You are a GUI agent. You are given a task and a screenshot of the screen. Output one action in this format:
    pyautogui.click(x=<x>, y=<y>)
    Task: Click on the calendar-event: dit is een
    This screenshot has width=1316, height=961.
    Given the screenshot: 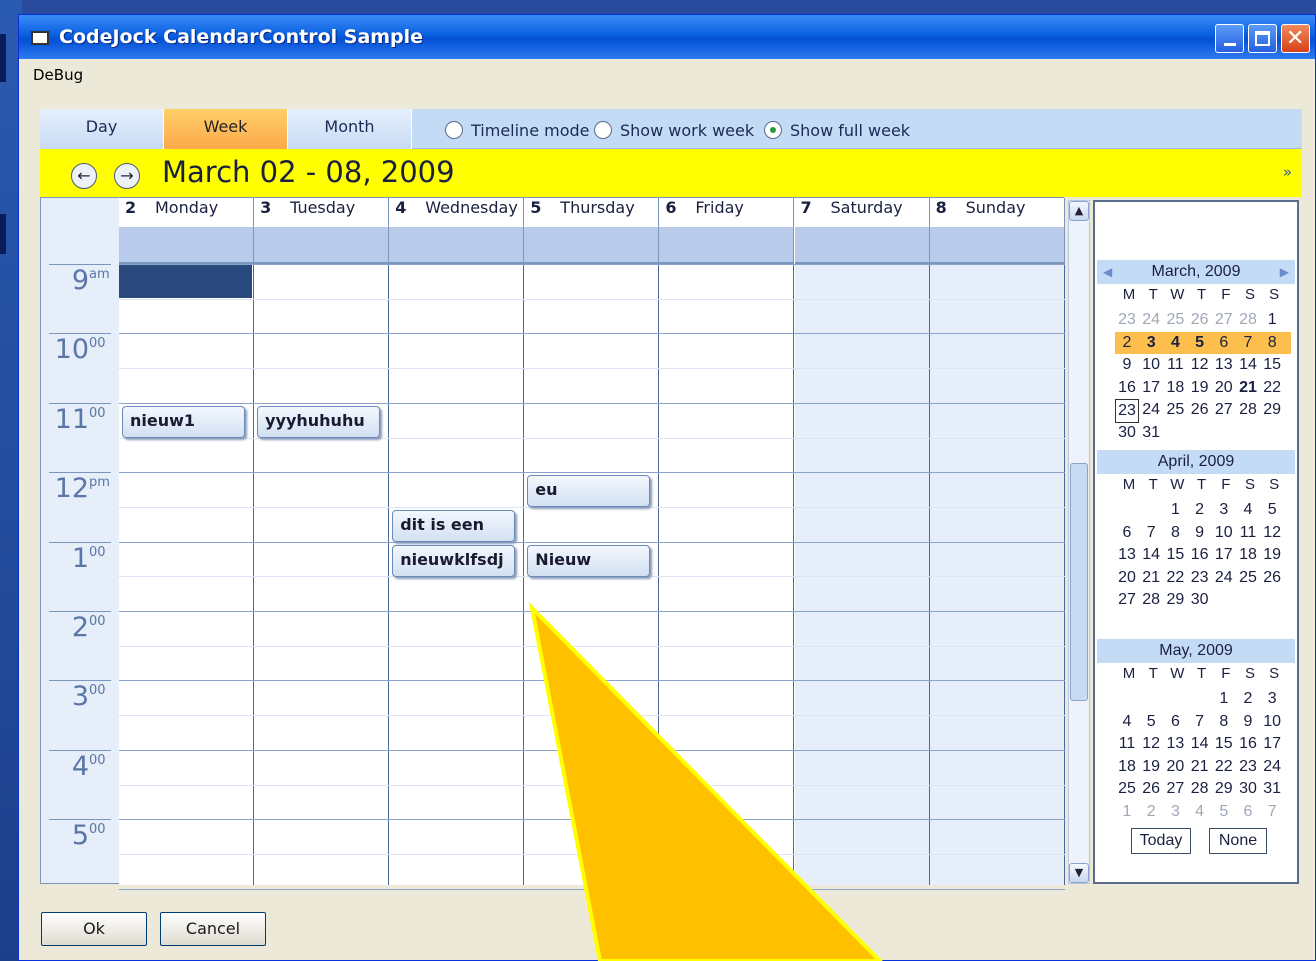 What is the action you would take?
    pyautogui.click(x=454, y=525)
    